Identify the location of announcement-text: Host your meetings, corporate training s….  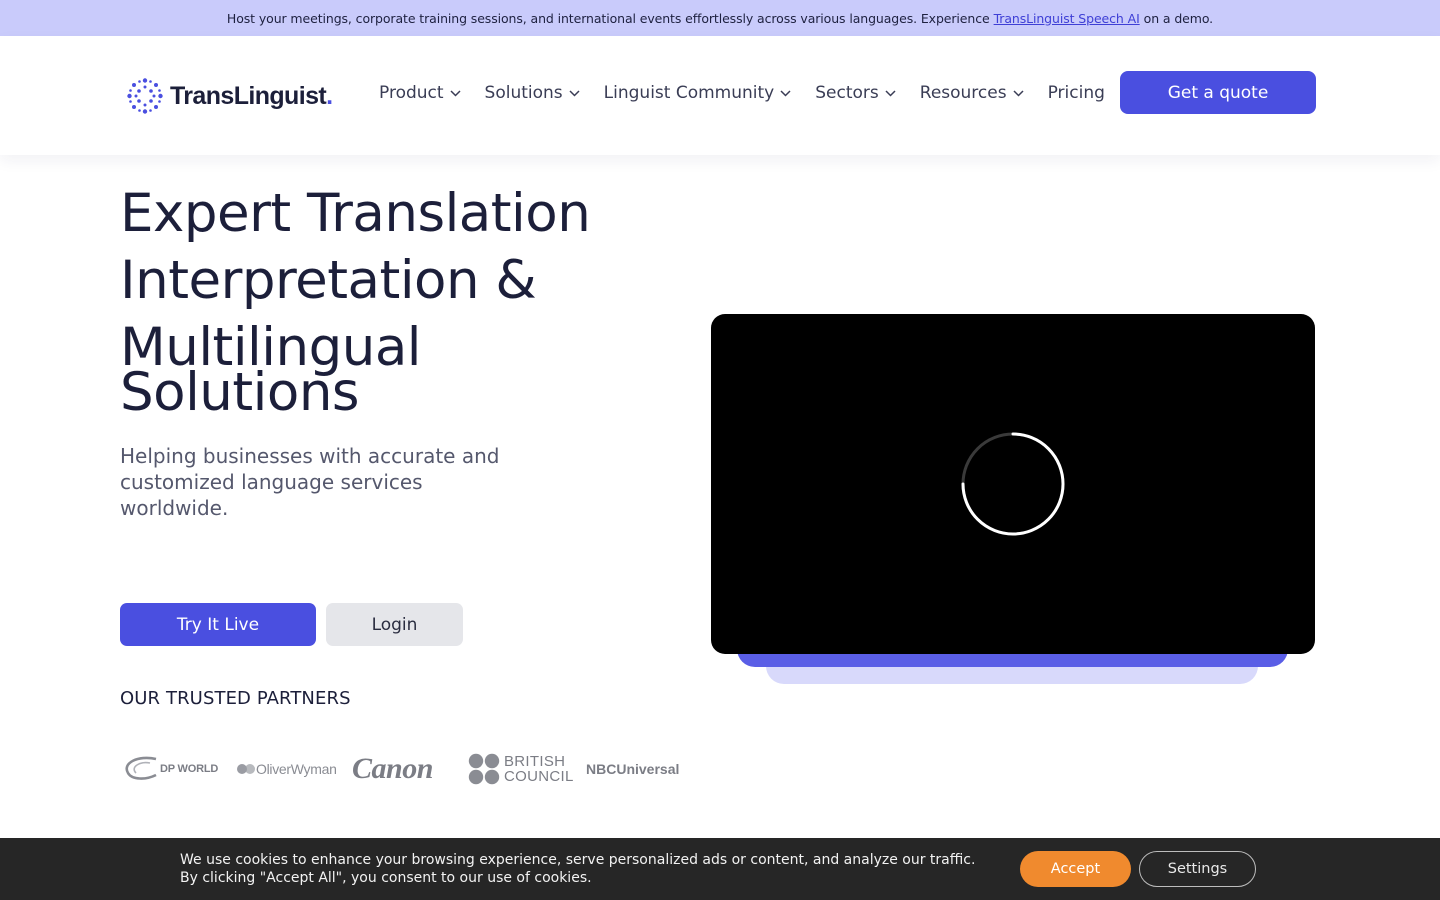
(608, 18).